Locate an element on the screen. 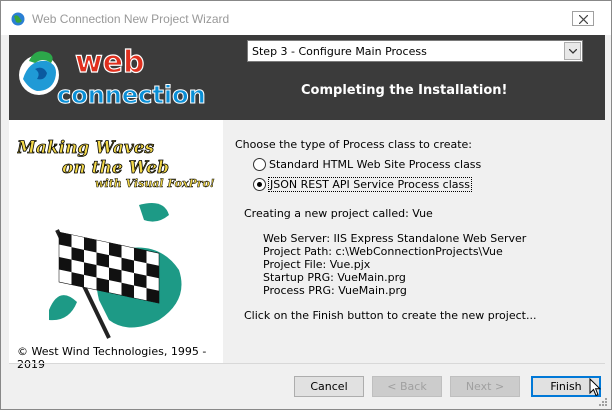  svg-text: web is located at coordinates (110, 62).